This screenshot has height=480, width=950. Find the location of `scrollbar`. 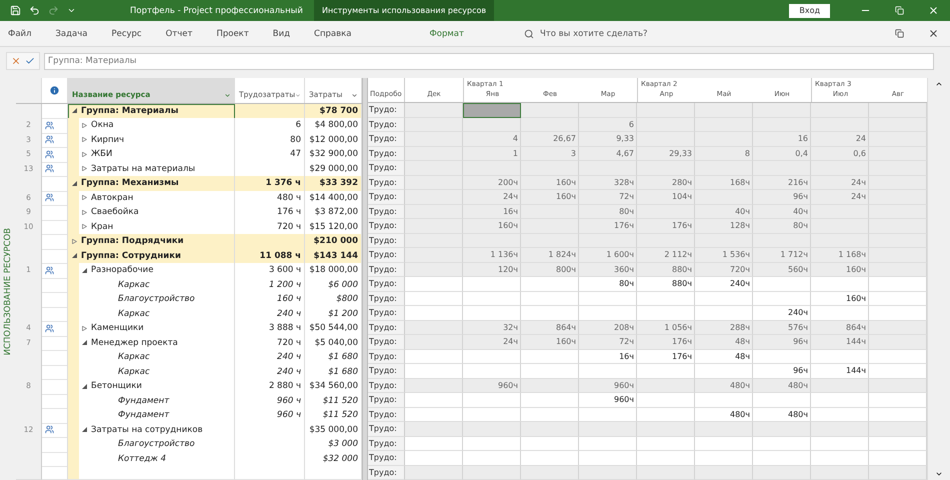

scrollbar is located at coordinates (938, 279).